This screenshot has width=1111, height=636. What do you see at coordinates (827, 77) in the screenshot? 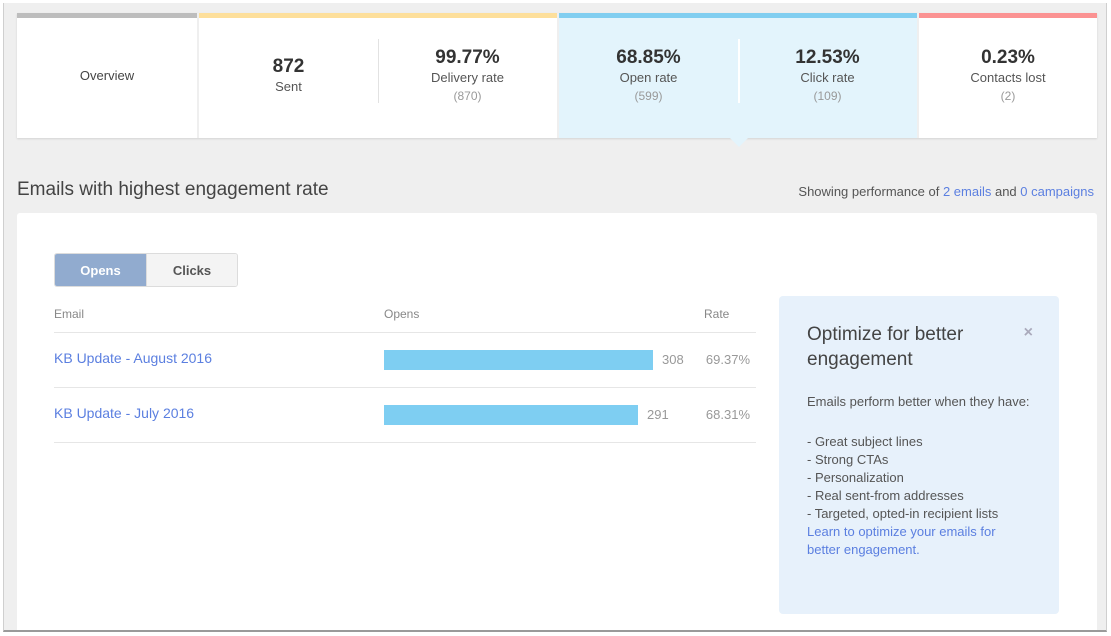
I see `stat-label: Click rate` at bounding box center [827, 77].